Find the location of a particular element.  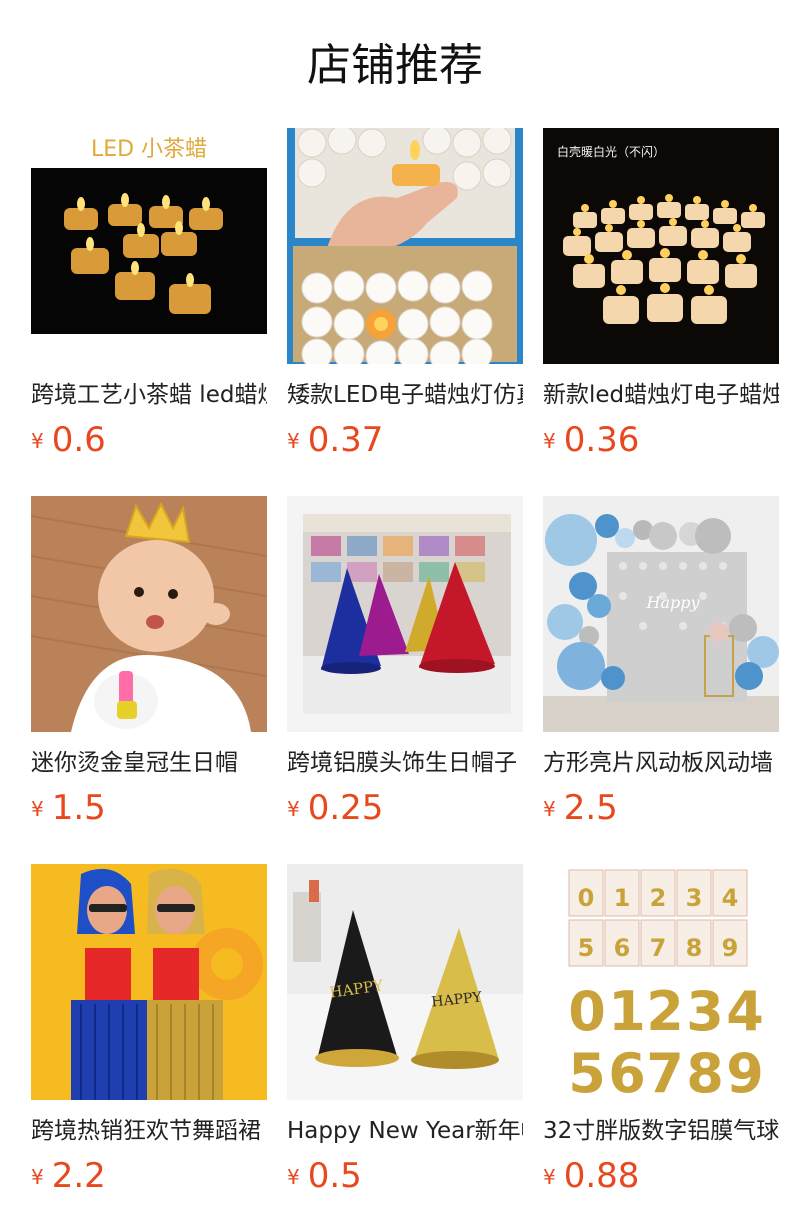

product-card: 白壳暖白光（不闪） 新款led蜡烛灯电子蜡烛 ¥ 0.36 is located at coordinates (661, 298).